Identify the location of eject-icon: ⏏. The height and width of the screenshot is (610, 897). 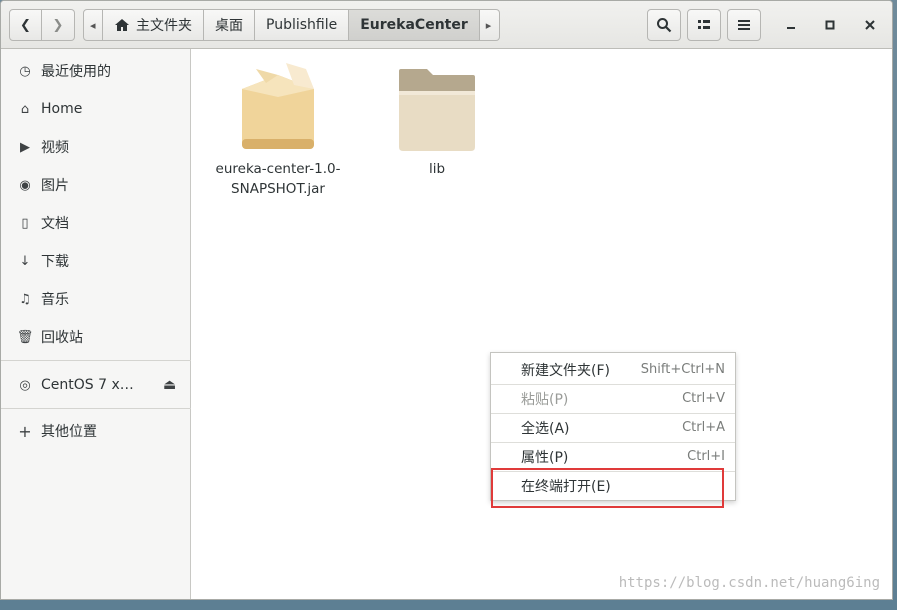
(169, 385).